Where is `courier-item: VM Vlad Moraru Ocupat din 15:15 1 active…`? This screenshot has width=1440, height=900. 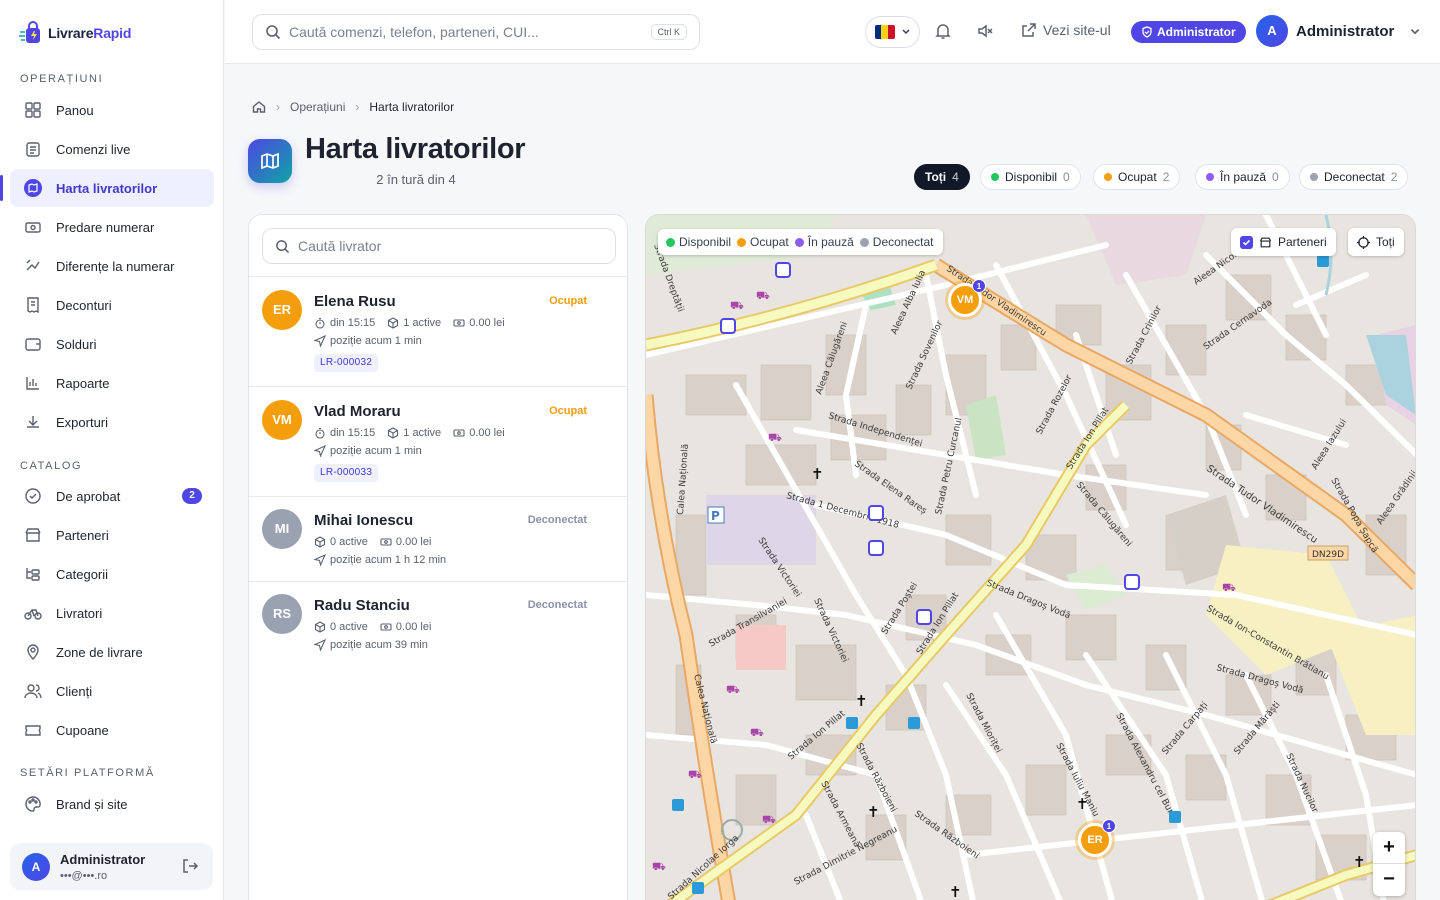
courier-item: VM Vlad Moraru Ocupat din 15:15 1 active… is located at coordinates (438, 441).